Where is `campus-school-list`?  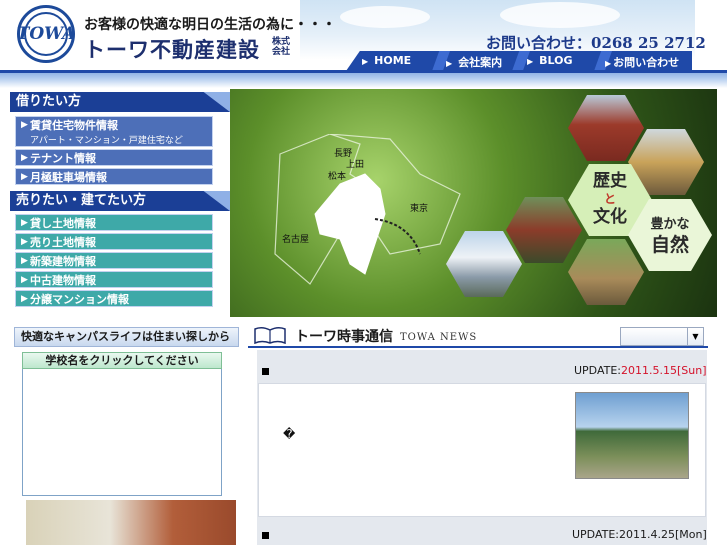 campus-school-list is located at coordinates (122, 424).